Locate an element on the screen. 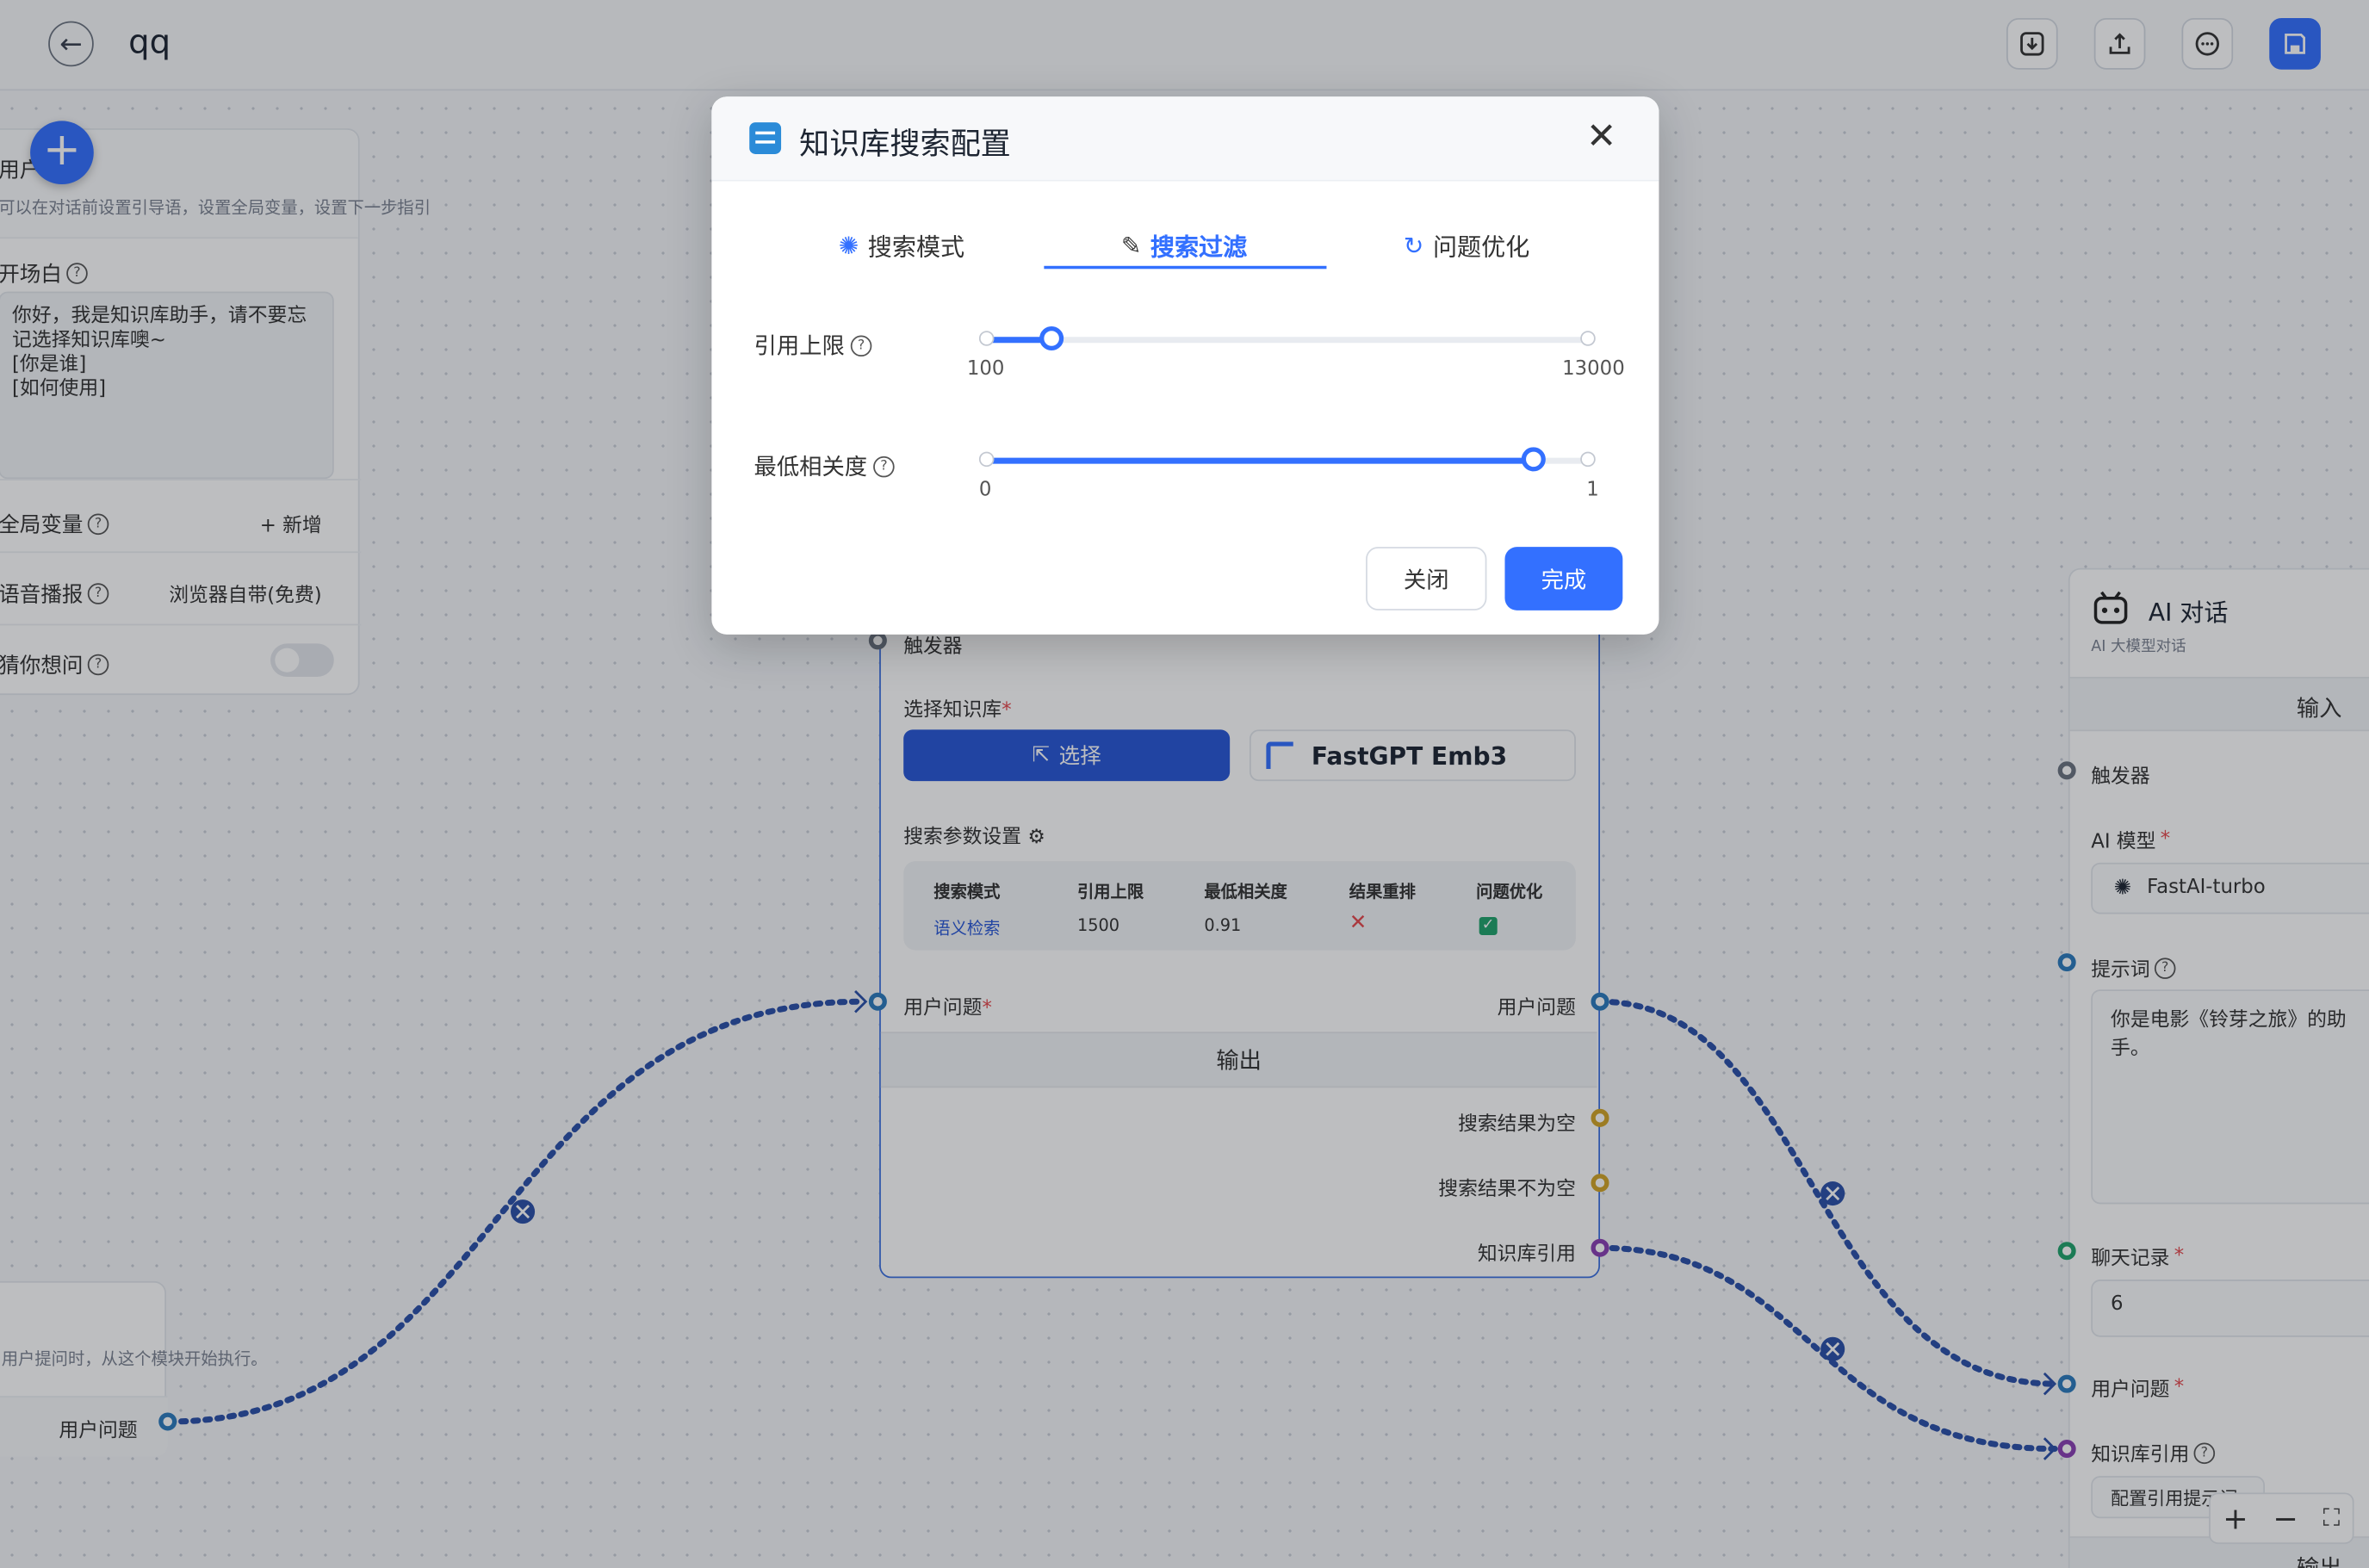  min-similarity-label: 最低相关度? is located at coordinates (824, 466).